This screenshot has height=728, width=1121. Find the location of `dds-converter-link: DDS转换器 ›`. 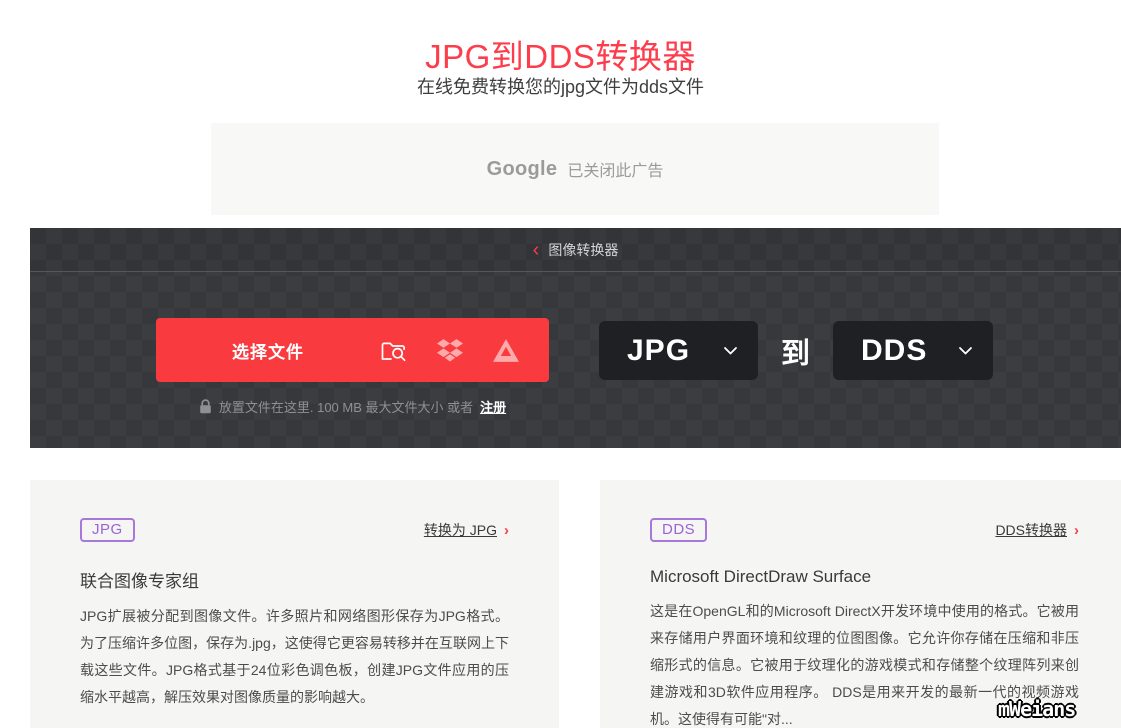

dds-converter-link: DDS转换器 › is located at coordinates (1037, 530).